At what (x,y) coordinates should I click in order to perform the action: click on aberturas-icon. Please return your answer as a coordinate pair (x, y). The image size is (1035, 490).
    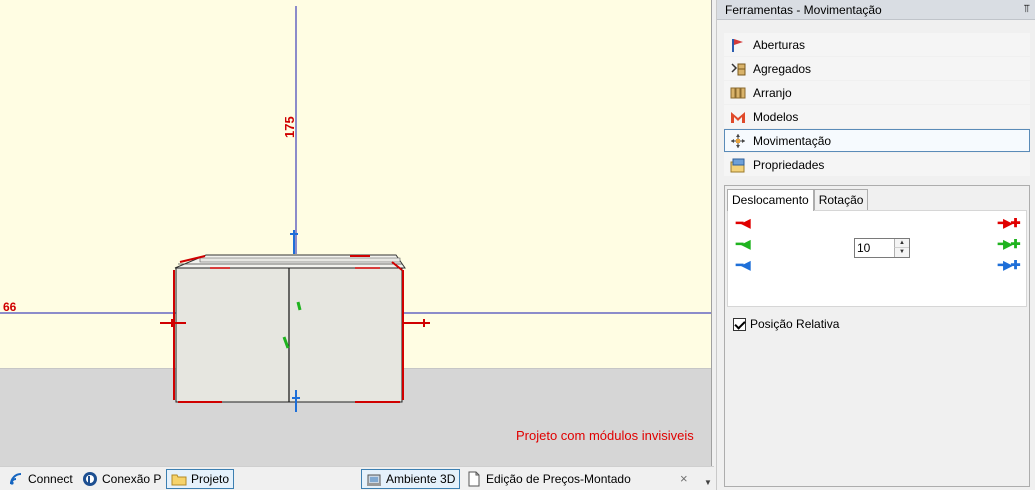
    Looking at the image, I should click on (738, 45).